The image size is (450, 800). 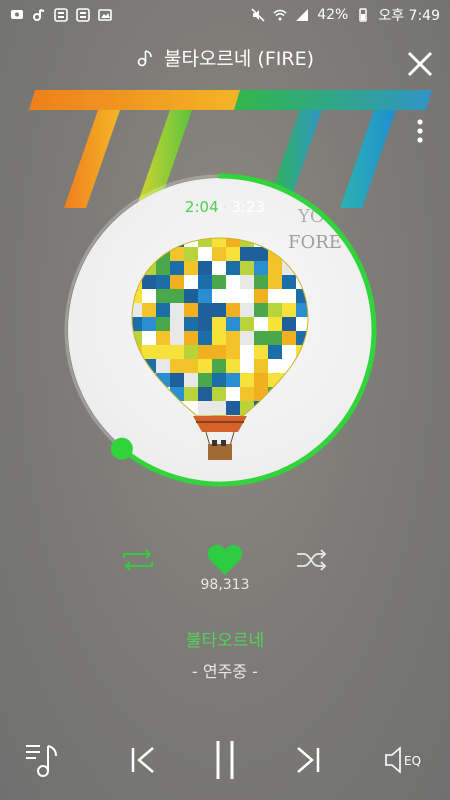 I want to click on header-title: 불타오르네 (FIRE), so click(x=225, y=57).